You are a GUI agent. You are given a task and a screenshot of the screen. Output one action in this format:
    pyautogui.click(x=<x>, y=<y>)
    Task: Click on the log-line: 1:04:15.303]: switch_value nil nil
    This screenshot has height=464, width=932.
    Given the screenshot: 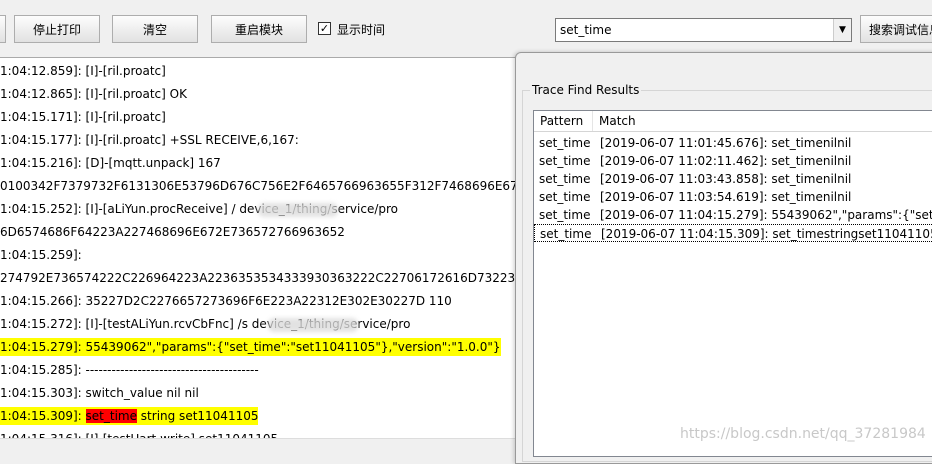 What is the action you would take?
    pyautogui.click(x=99, y=393)
    